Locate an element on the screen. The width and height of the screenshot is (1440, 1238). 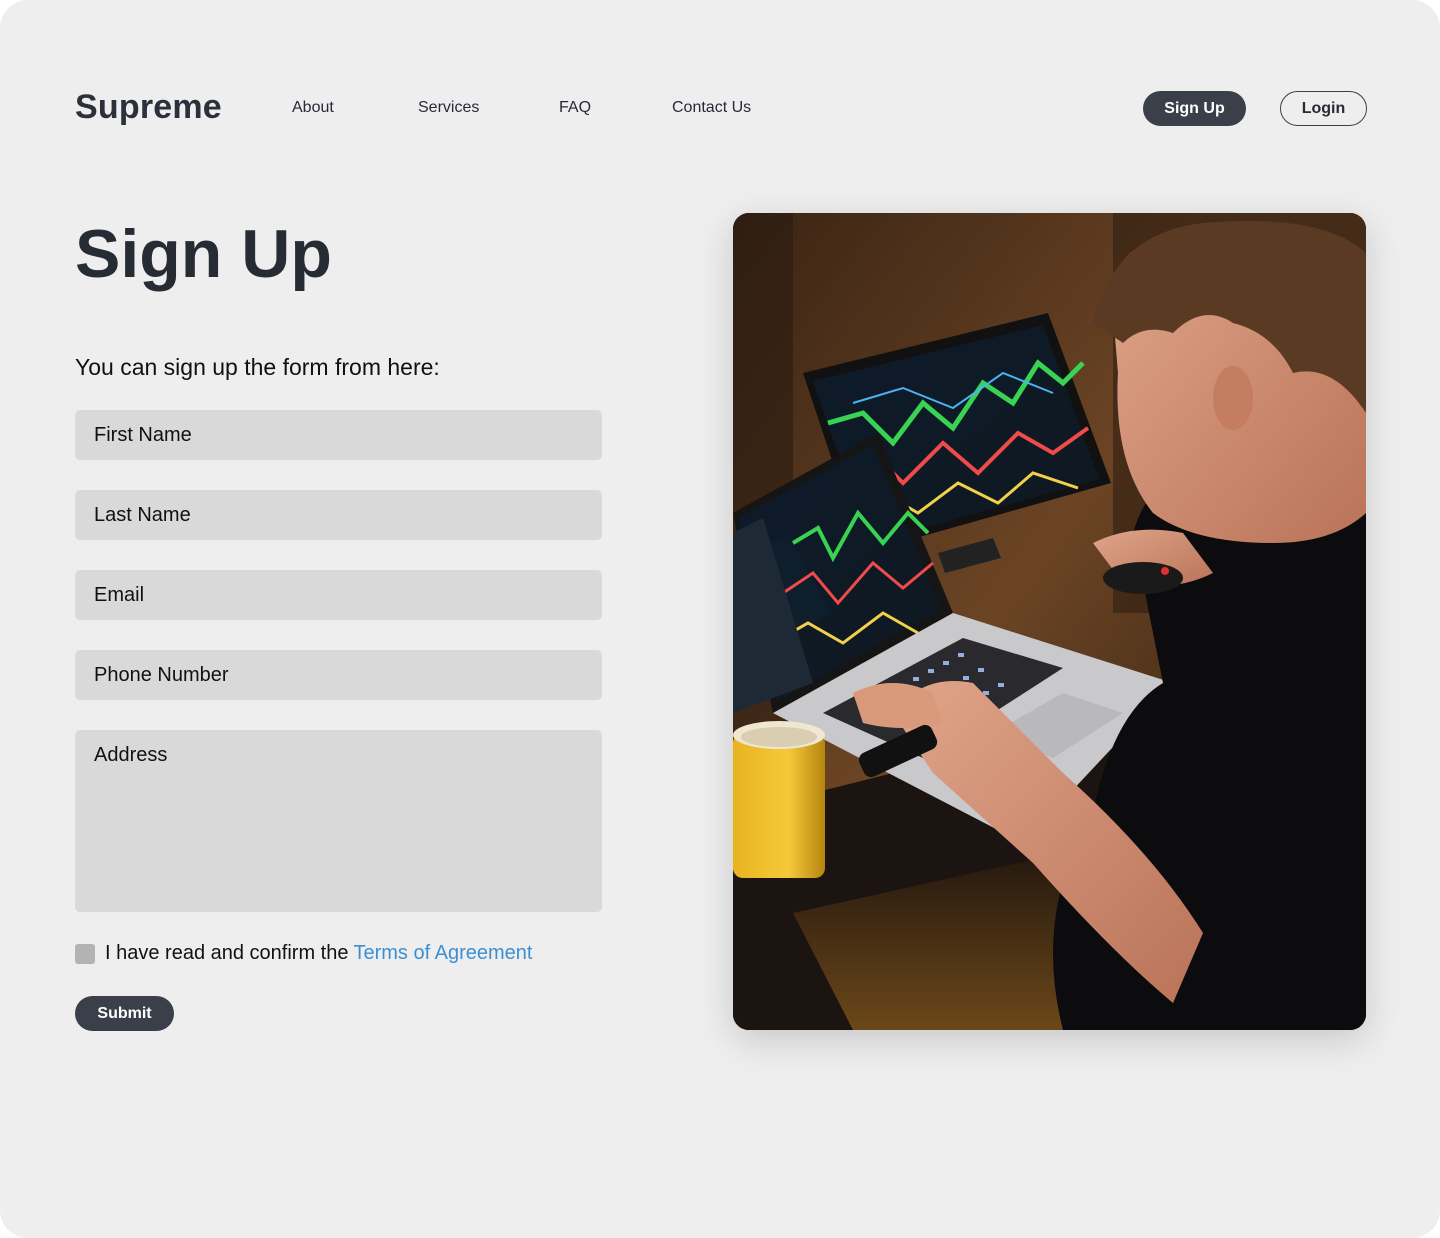
last-name-field is located at coordinates (338, 515).